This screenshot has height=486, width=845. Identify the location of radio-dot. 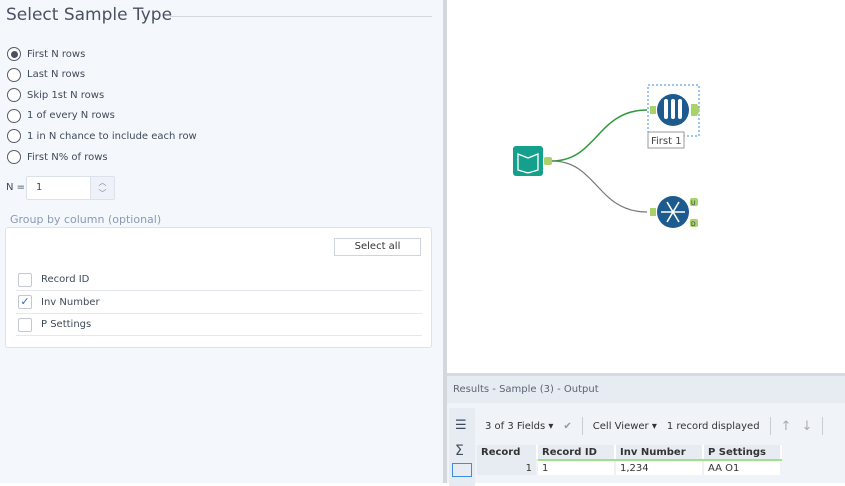
(14, 54).